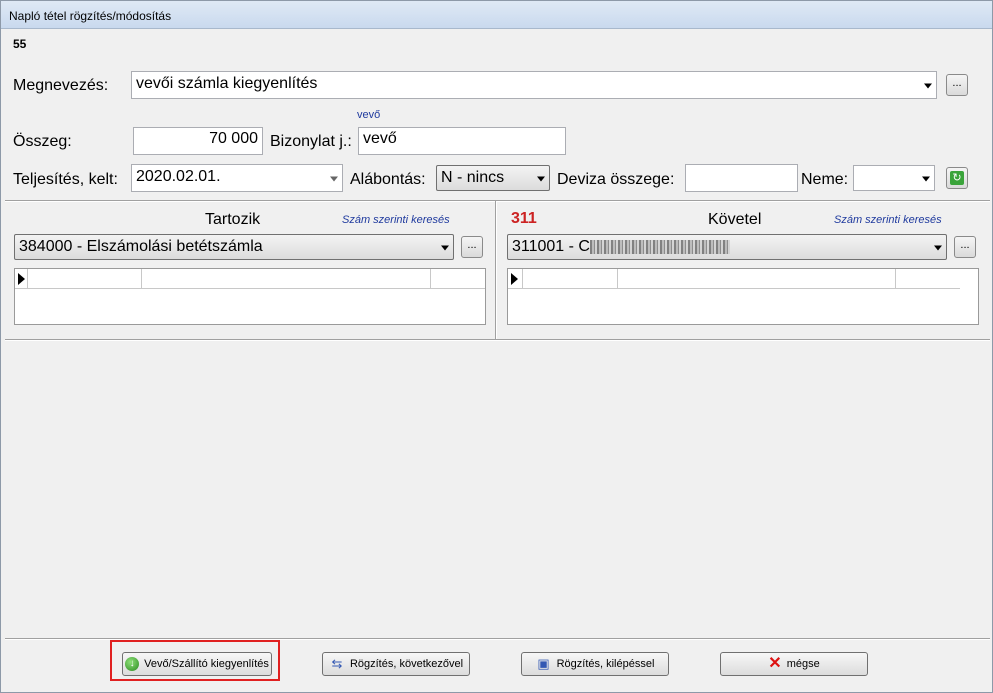  I want to click on bizonylat-label: Bizonylat j.:, so click(311, 141).